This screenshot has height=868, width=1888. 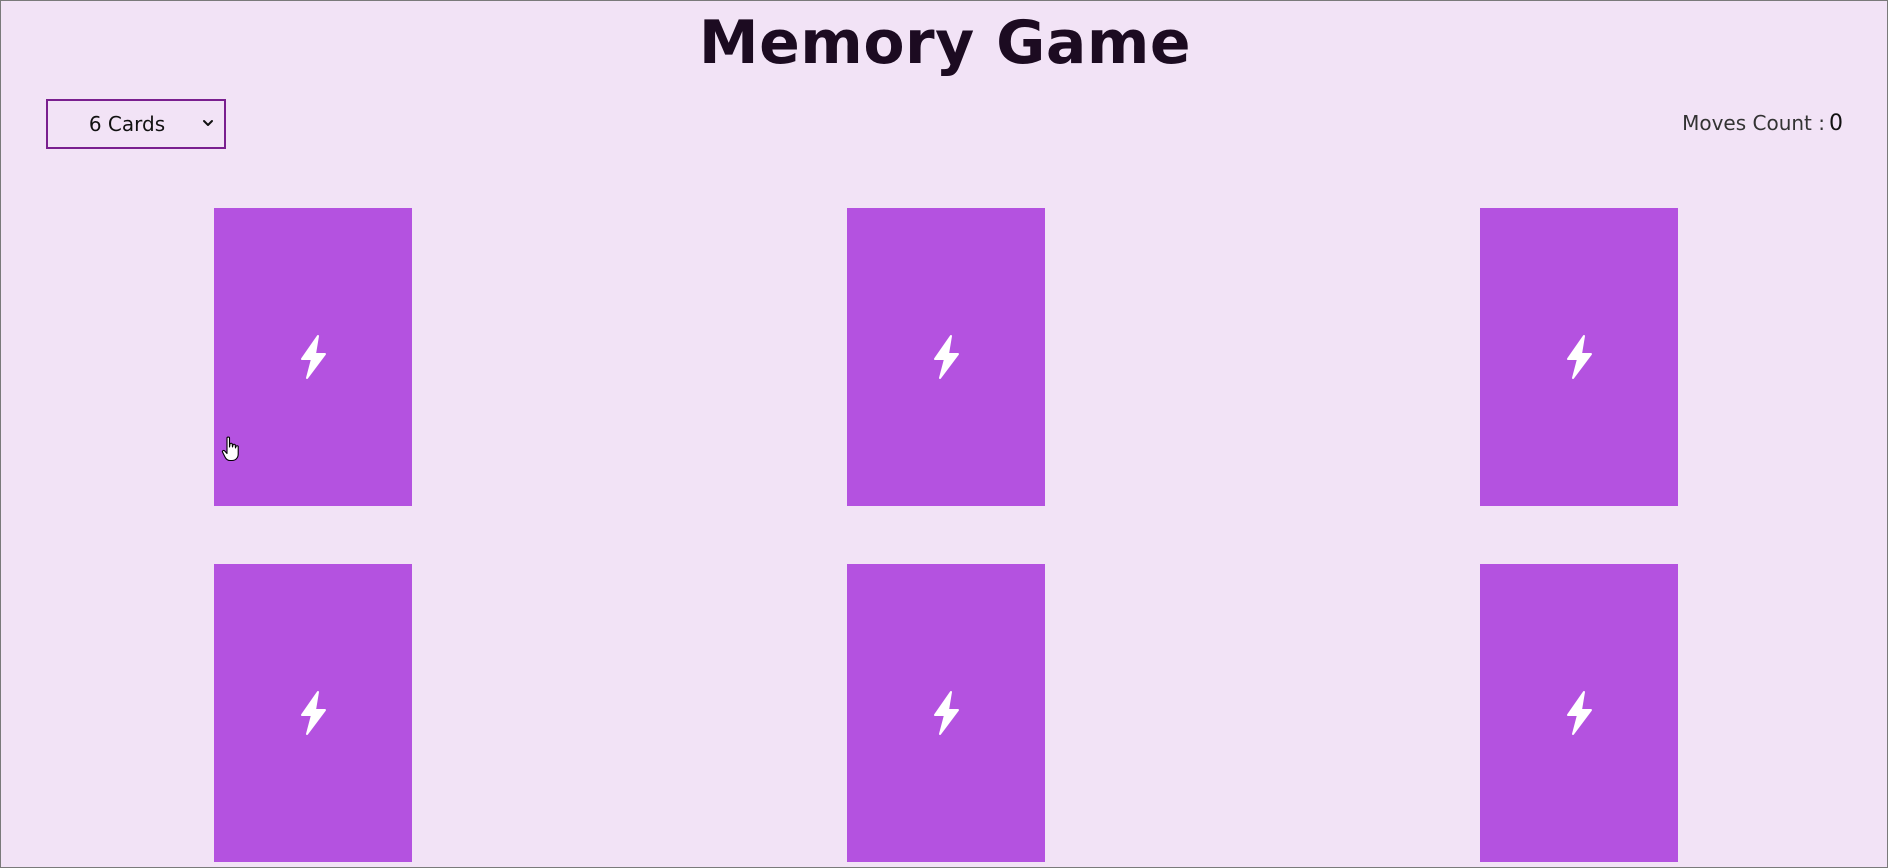 I want to click on moves-count-value: 0, so click(x=1836, y=123).